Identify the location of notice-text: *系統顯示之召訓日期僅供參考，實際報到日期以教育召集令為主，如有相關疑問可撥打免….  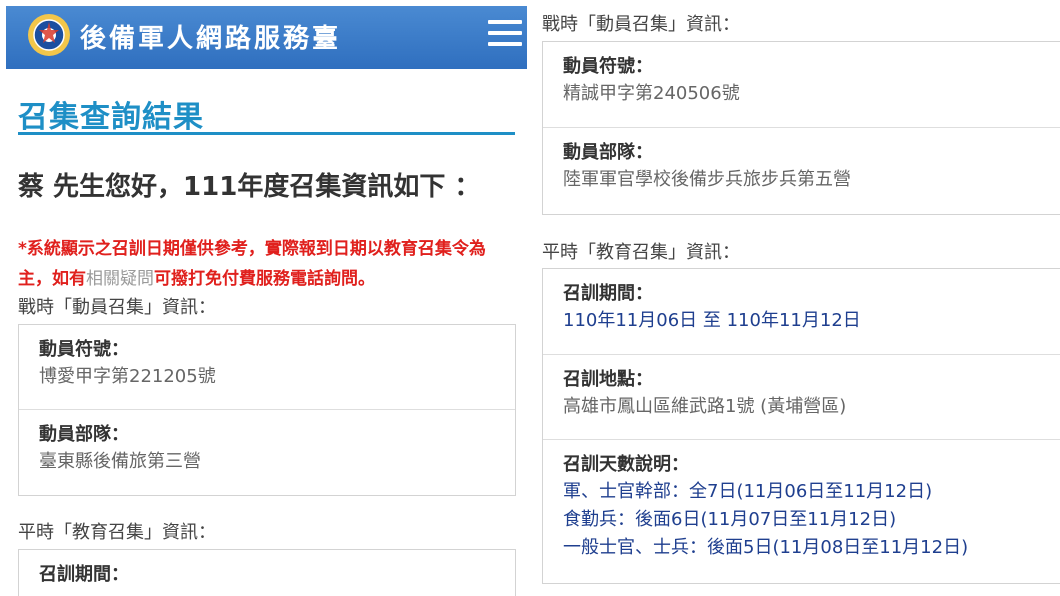
(268, 264).